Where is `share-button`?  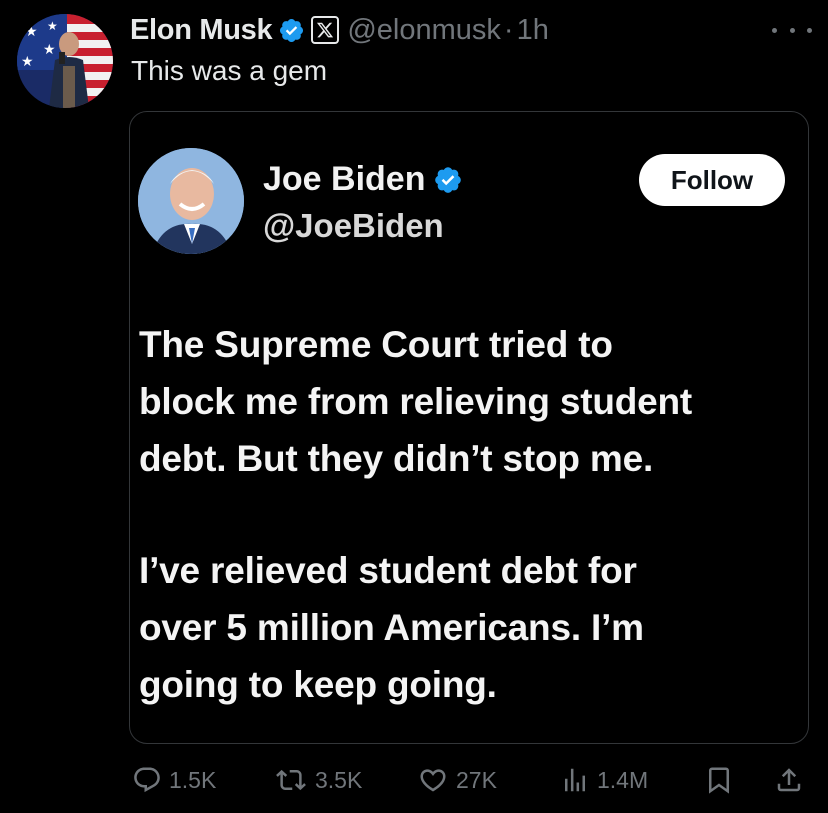
share-button is located at coordinates (789, 780).